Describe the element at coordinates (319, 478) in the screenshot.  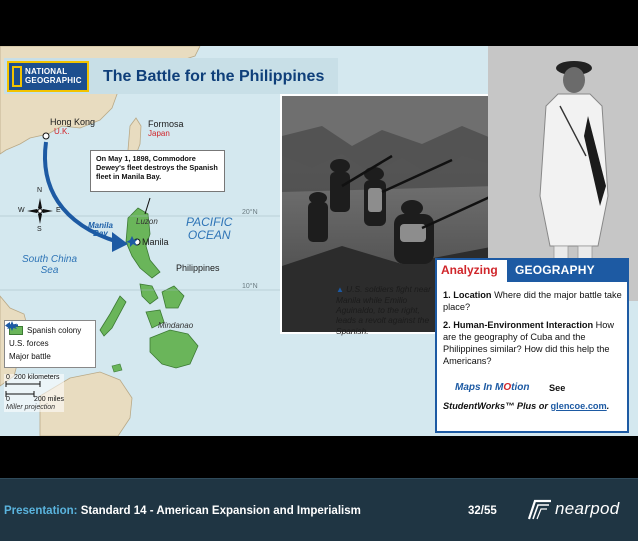
I see `footer-divider` at that location.